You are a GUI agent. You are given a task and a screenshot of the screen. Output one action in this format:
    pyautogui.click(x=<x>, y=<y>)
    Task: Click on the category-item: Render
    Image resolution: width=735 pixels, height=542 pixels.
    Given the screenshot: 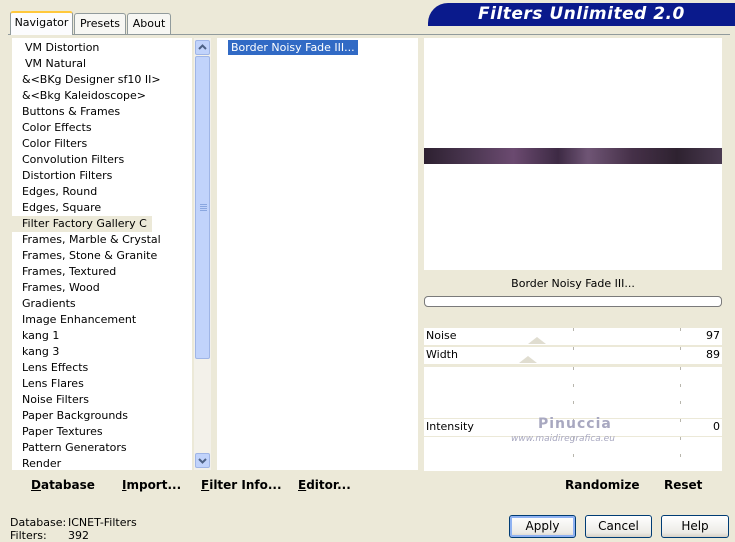 What is the action you would take?
    pyautogui.click(x=102, y=463)
    